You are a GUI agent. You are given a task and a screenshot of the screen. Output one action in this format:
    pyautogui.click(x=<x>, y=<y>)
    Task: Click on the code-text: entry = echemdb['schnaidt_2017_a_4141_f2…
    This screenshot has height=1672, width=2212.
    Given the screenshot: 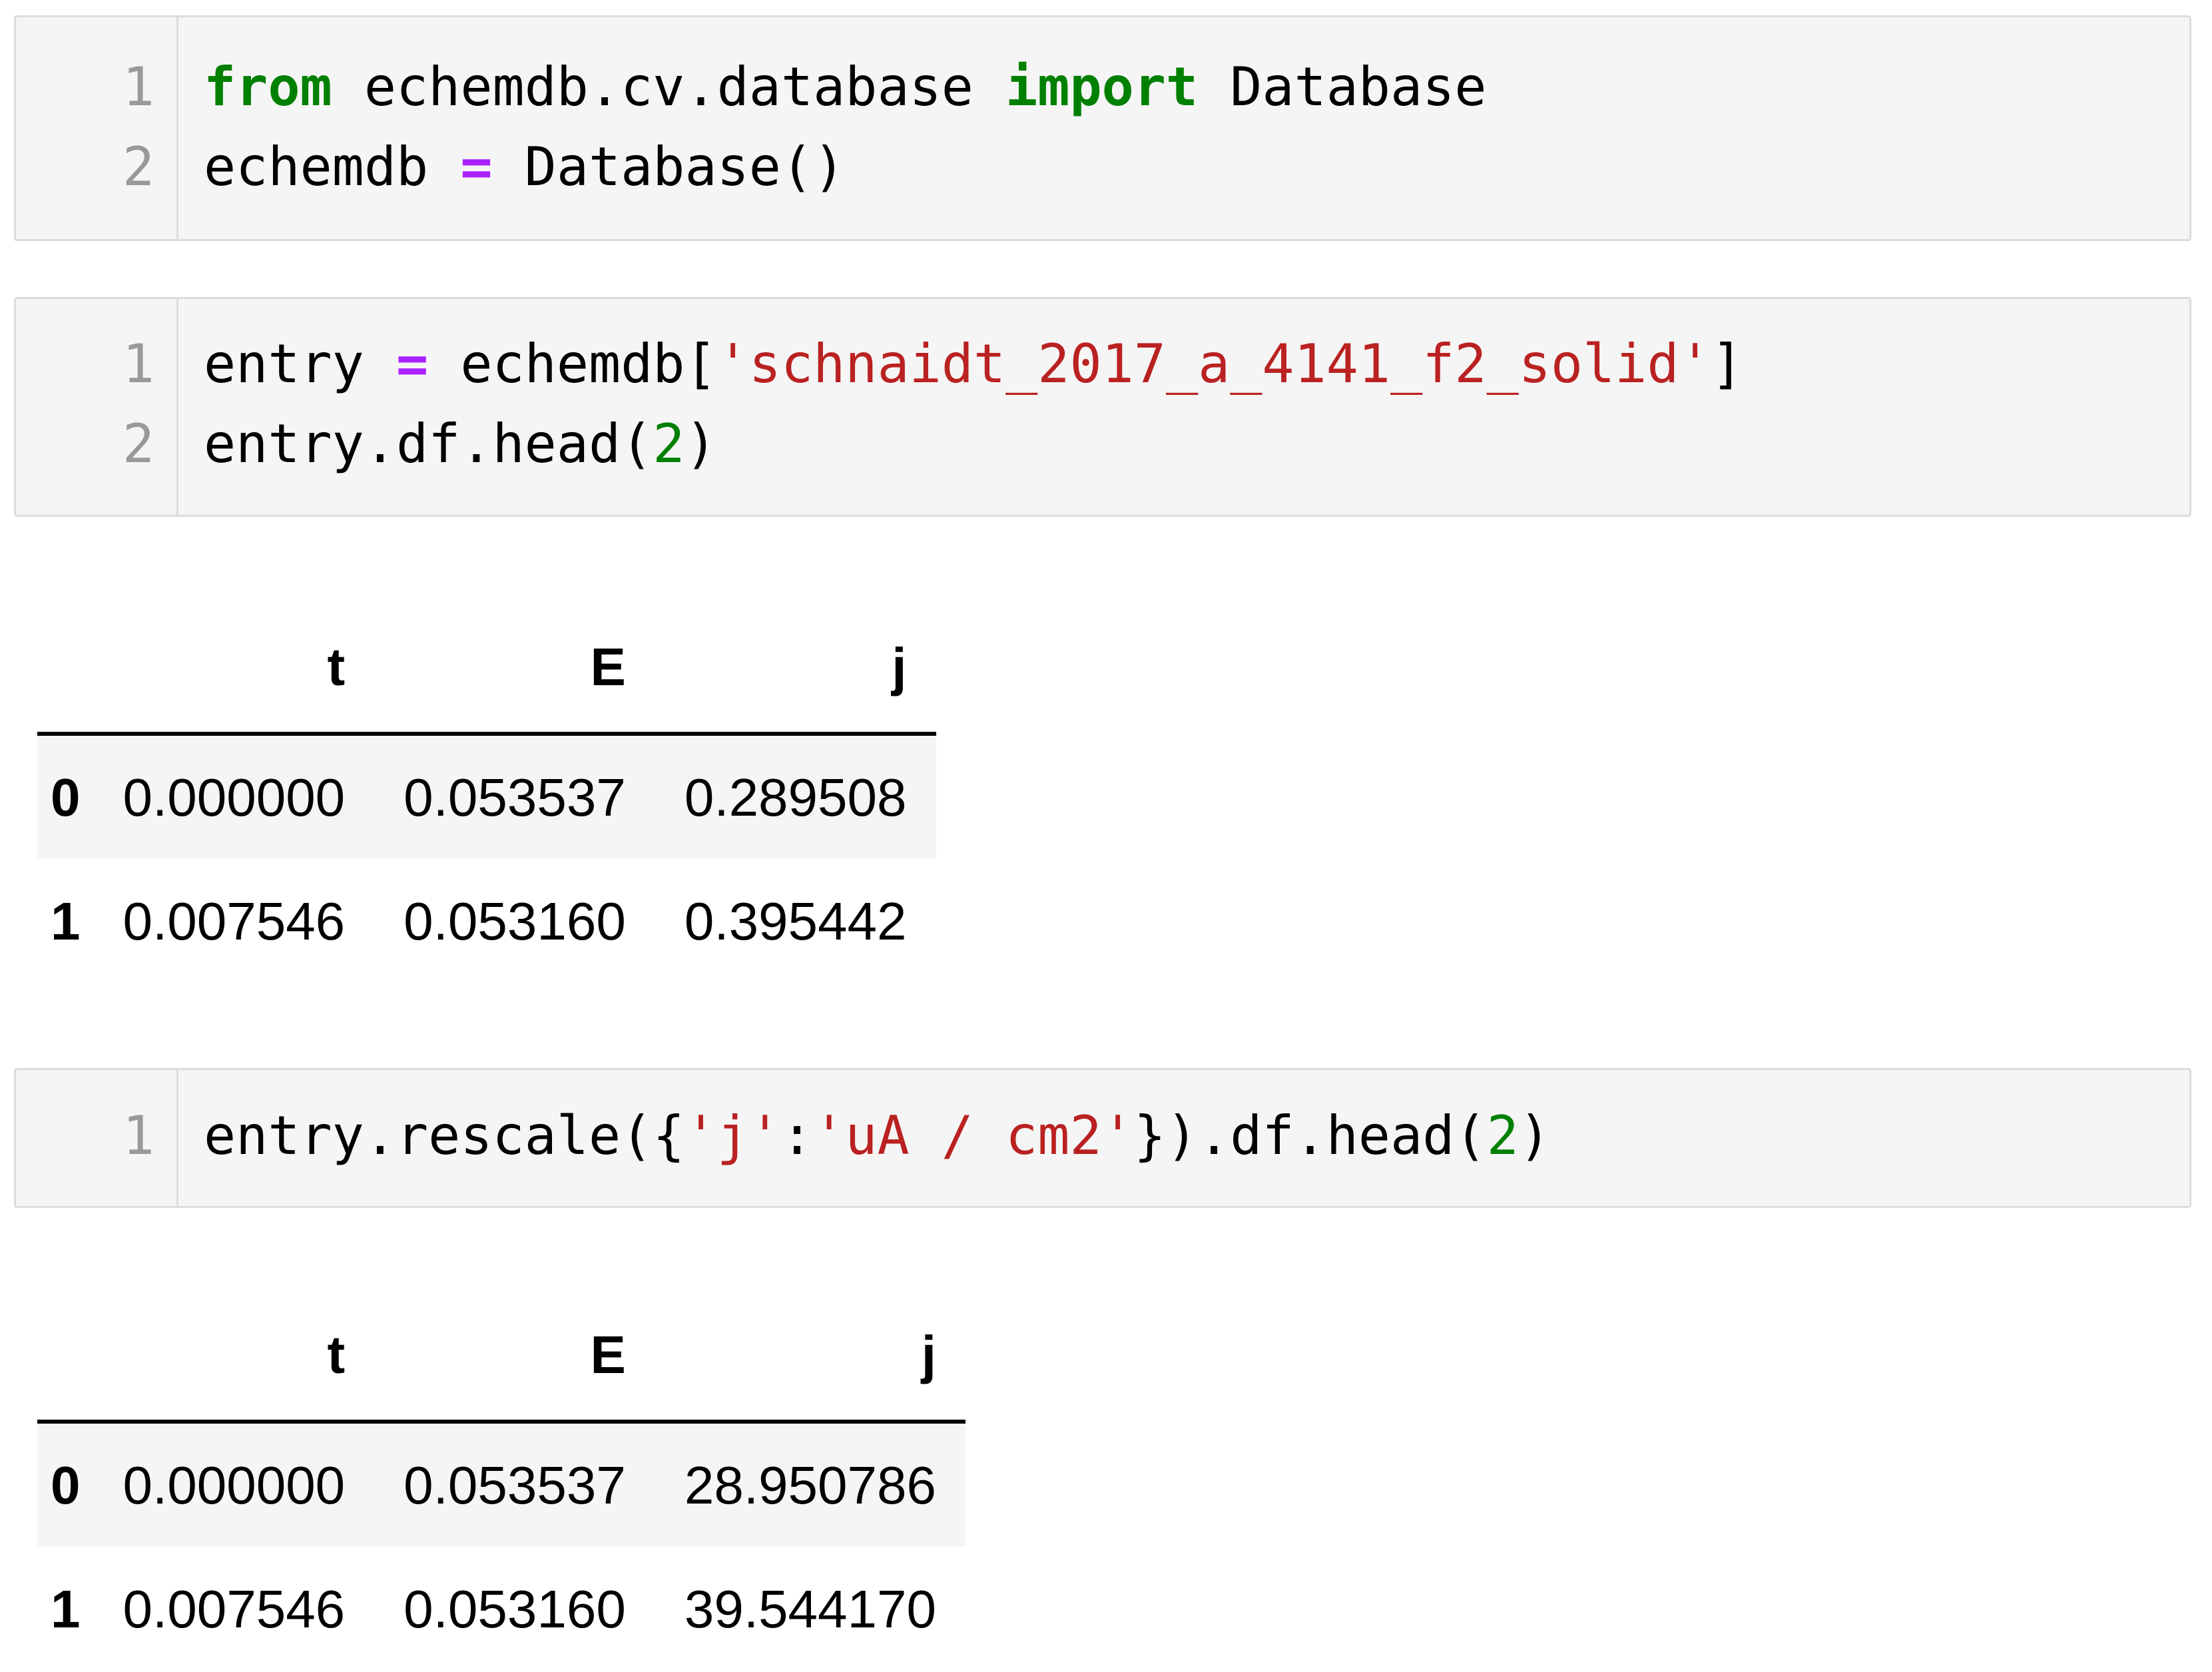 What is the action you would take?
    pyautogui.click(x=974, y=364)
    